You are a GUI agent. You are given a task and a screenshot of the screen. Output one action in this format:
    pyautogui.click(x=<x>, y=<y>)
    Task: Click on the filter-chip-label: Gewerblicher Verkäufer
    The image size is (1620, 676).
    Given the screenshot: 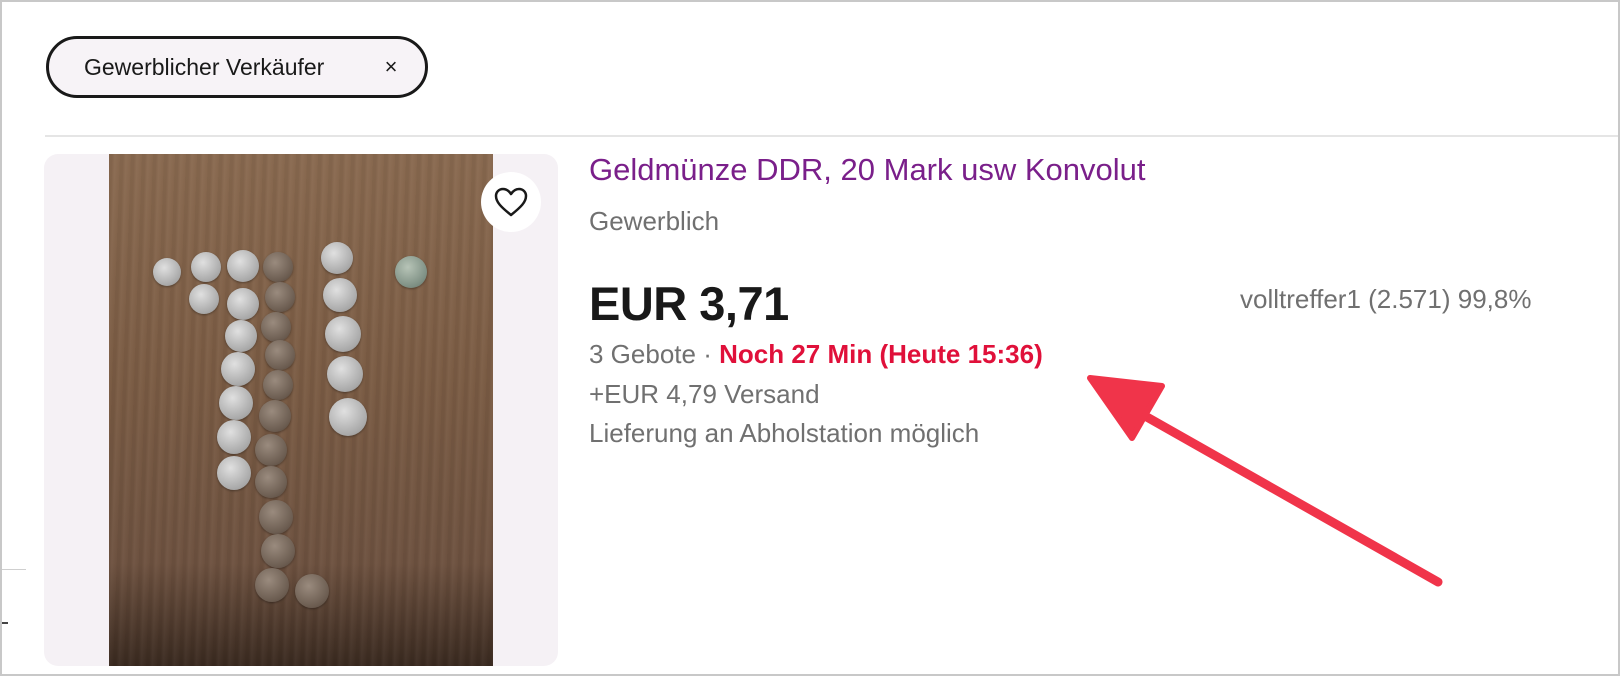 What is the action you would take?
    pyautogui.click(x=204, y=66)
    